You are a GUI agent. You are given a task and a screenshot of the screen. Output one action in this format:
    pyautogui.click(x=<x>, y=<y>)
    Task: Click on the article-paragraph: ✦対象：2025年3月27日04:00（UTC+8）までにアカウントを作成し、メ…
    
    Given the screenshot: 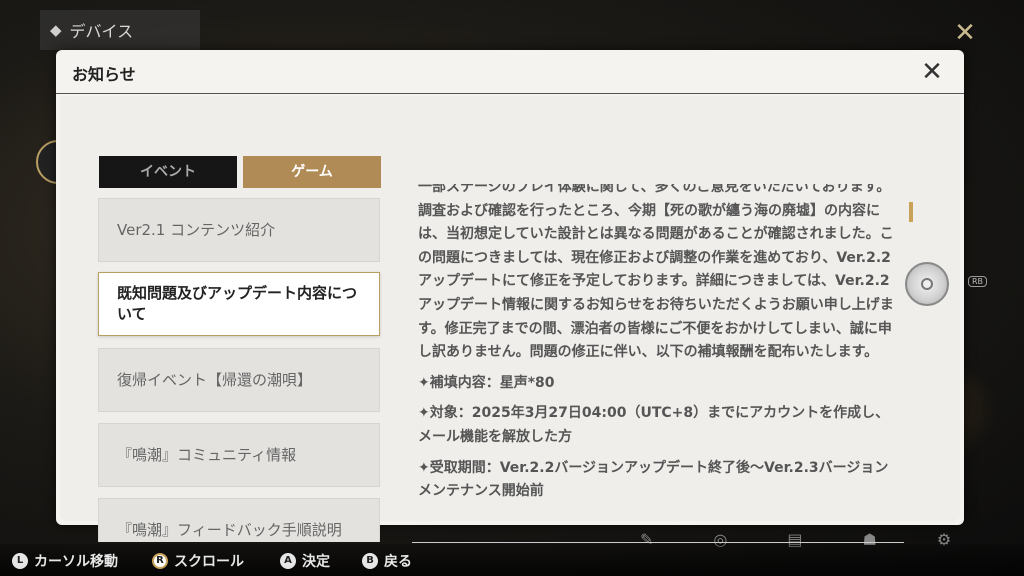 What is the action you would take?
    pyautogui.click(x=654, y=425)
    